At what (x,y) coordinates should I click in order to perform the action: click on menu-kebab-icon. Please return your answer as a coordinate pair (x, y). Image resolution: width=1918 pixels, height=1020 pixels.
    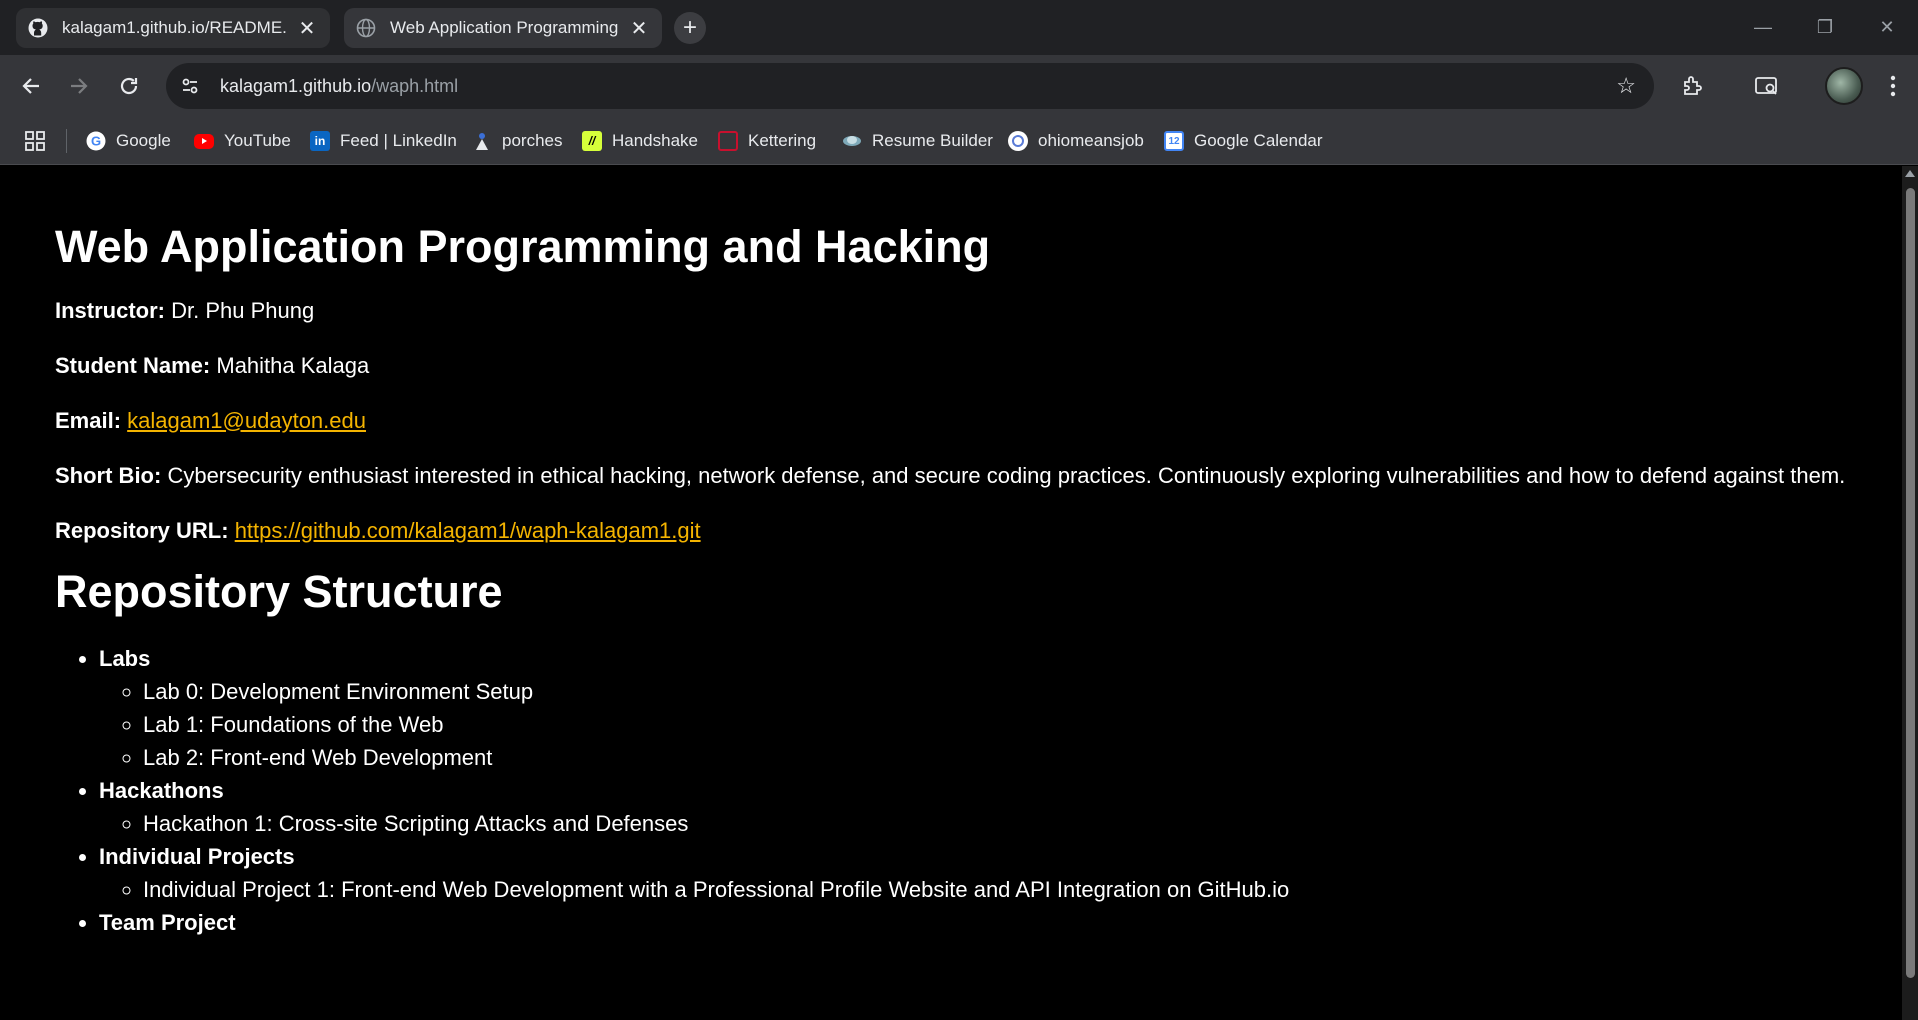
    Looking at the image, I should click on (1893, 86).